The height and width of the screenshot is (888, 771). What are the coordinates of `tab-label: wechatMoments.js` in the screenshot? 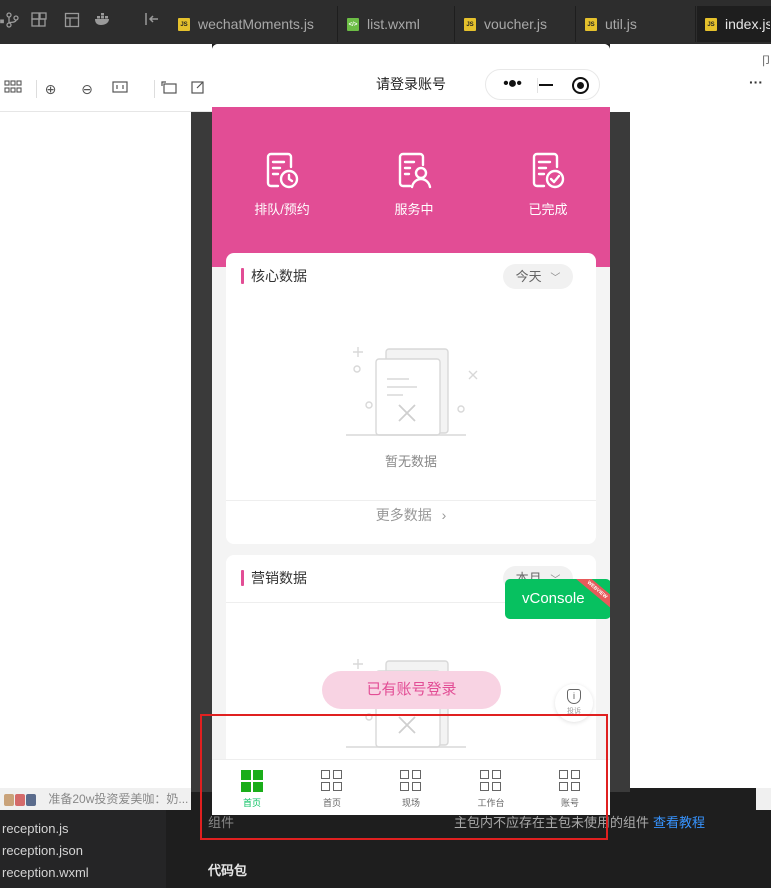 It's located at (256, 24).